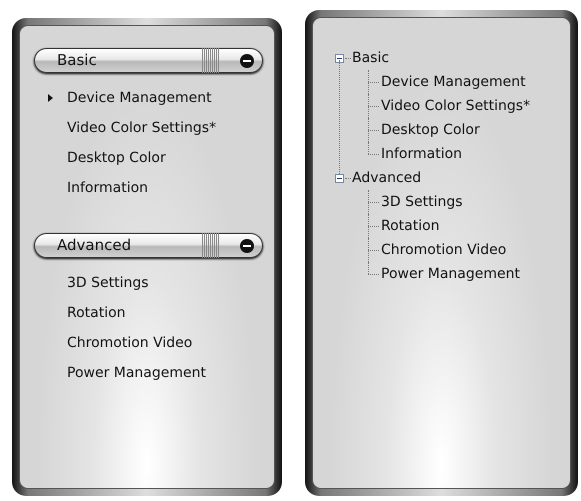  I want to click on tree-item: Information, so click(421, 154).